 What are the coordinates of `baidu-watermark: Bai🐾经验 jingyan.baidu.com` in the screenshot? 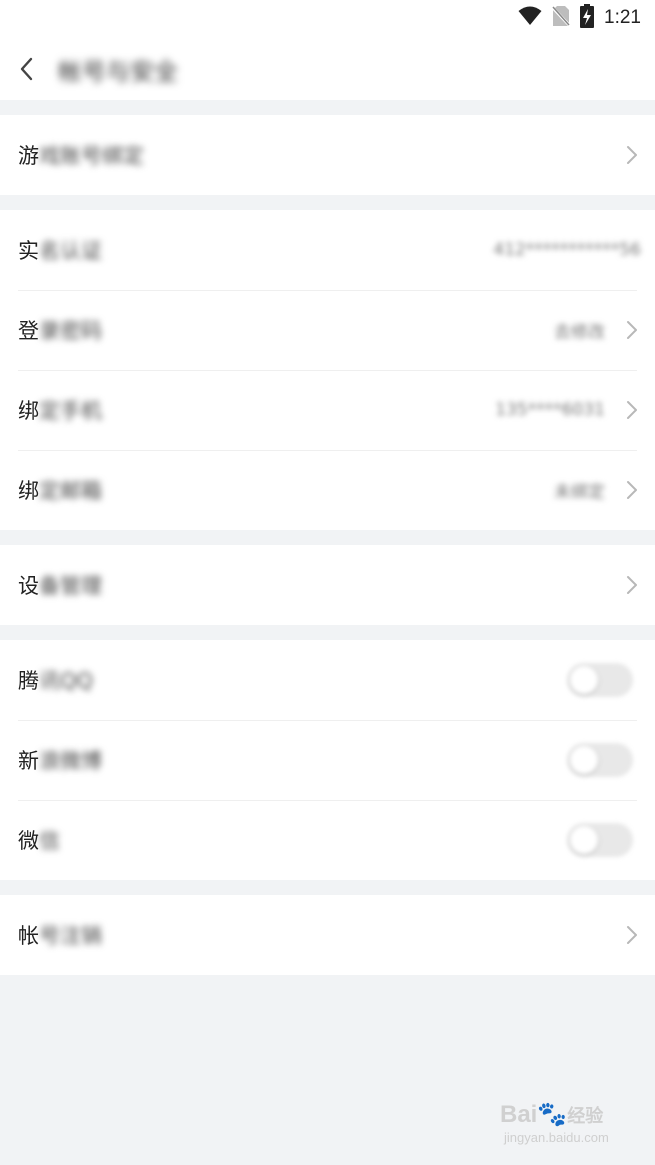 It's located at (570, 1126).